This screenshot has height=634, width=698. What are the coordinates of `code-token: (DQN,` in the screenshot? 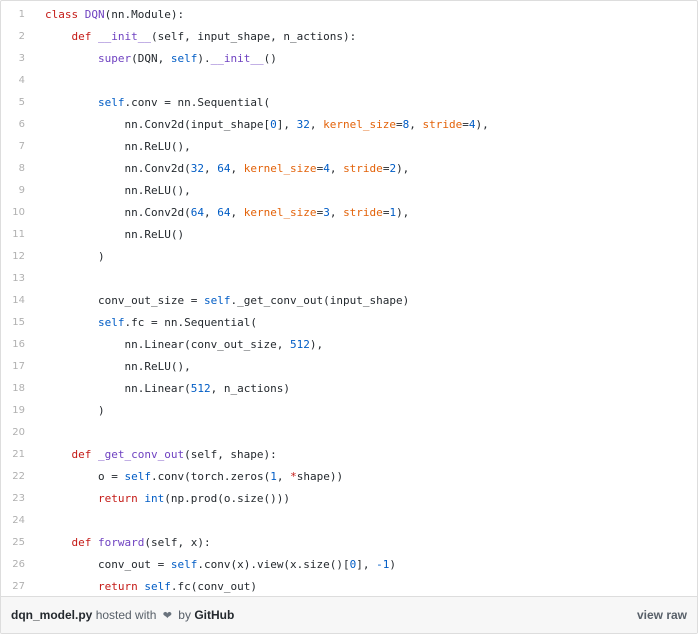 It's located at (151, 58).